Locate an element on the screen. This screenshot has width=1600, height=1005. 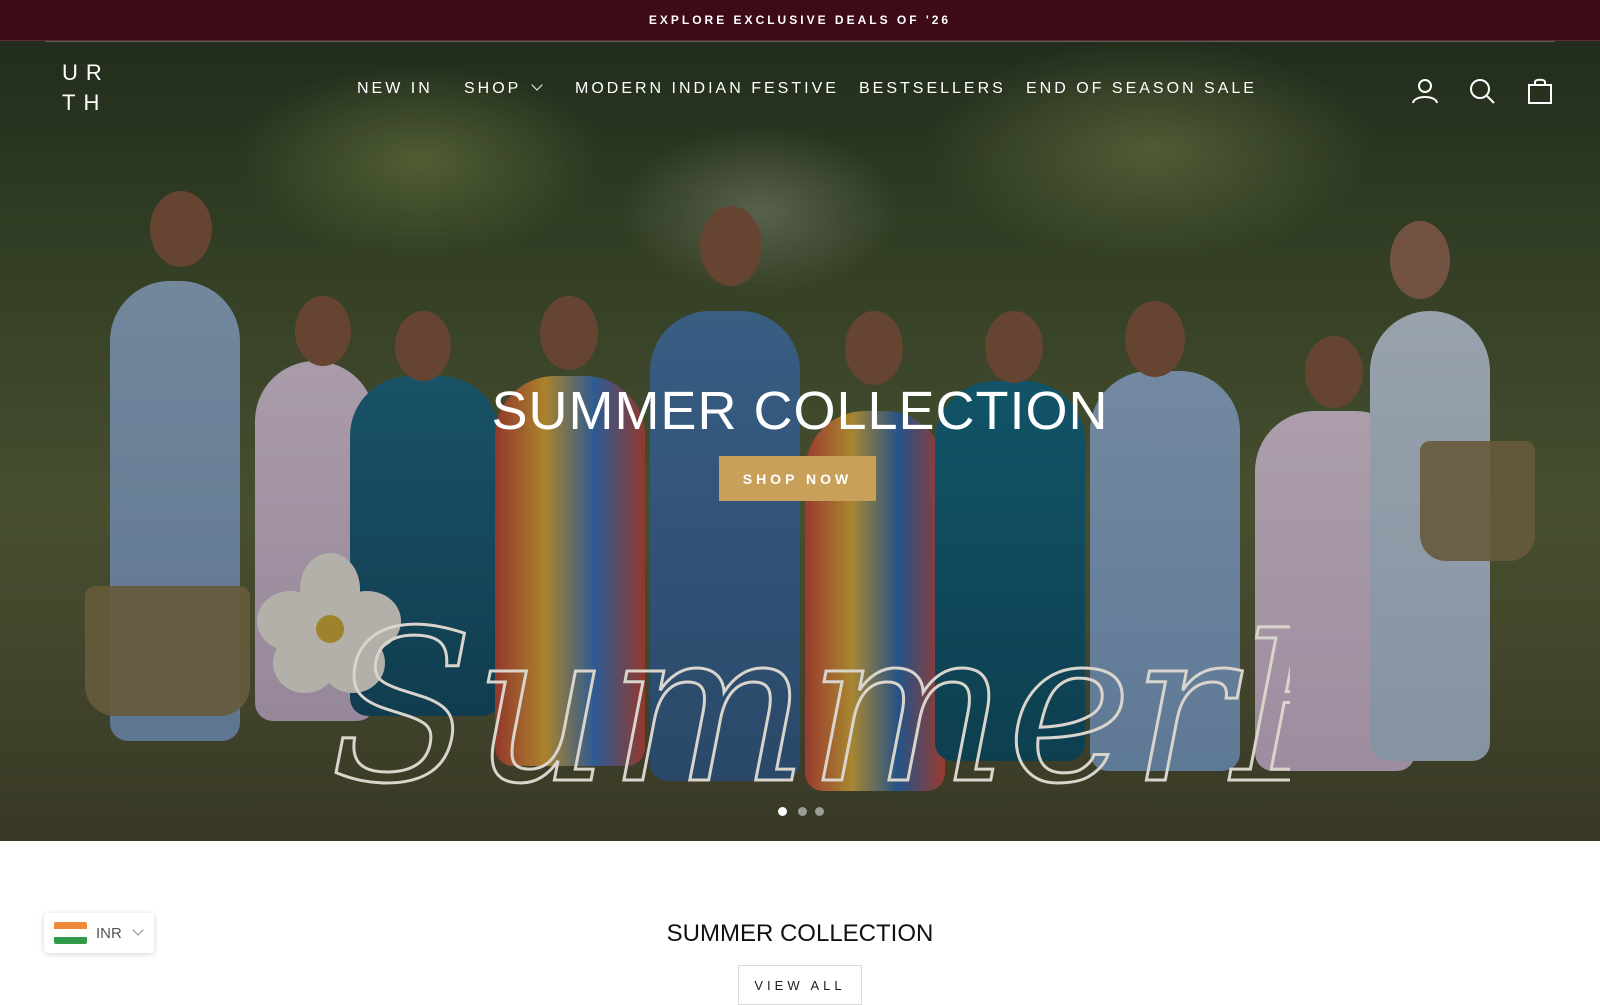
nav-bestsellers: BESTSELLERS is located at coordinates (932, 89).